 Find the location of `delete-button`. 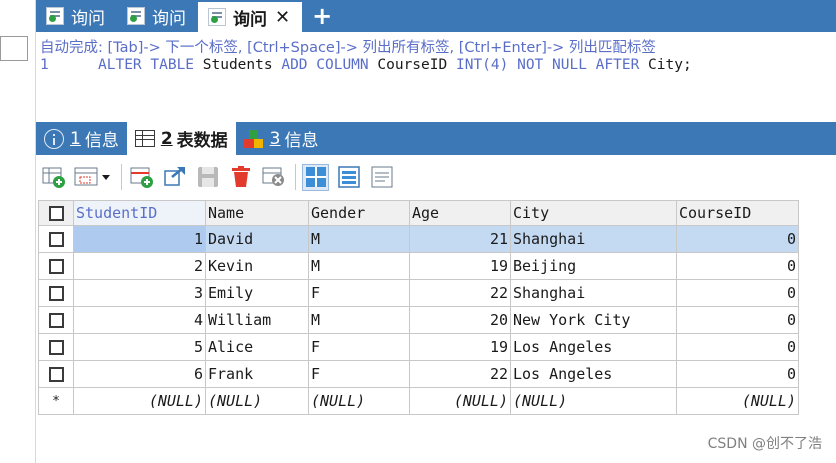

delete-button is located at coordinates (240, 177).